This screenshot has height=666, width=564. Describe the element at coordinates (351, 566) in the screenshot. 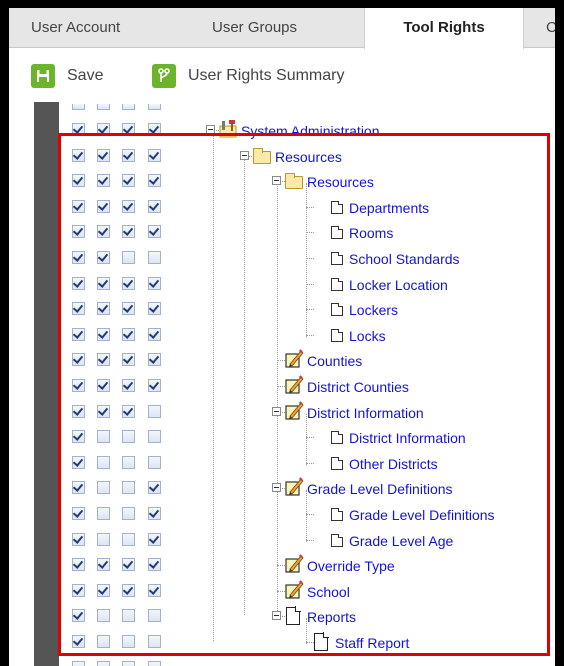

I see `tree-node-label: Override Type` at that location.